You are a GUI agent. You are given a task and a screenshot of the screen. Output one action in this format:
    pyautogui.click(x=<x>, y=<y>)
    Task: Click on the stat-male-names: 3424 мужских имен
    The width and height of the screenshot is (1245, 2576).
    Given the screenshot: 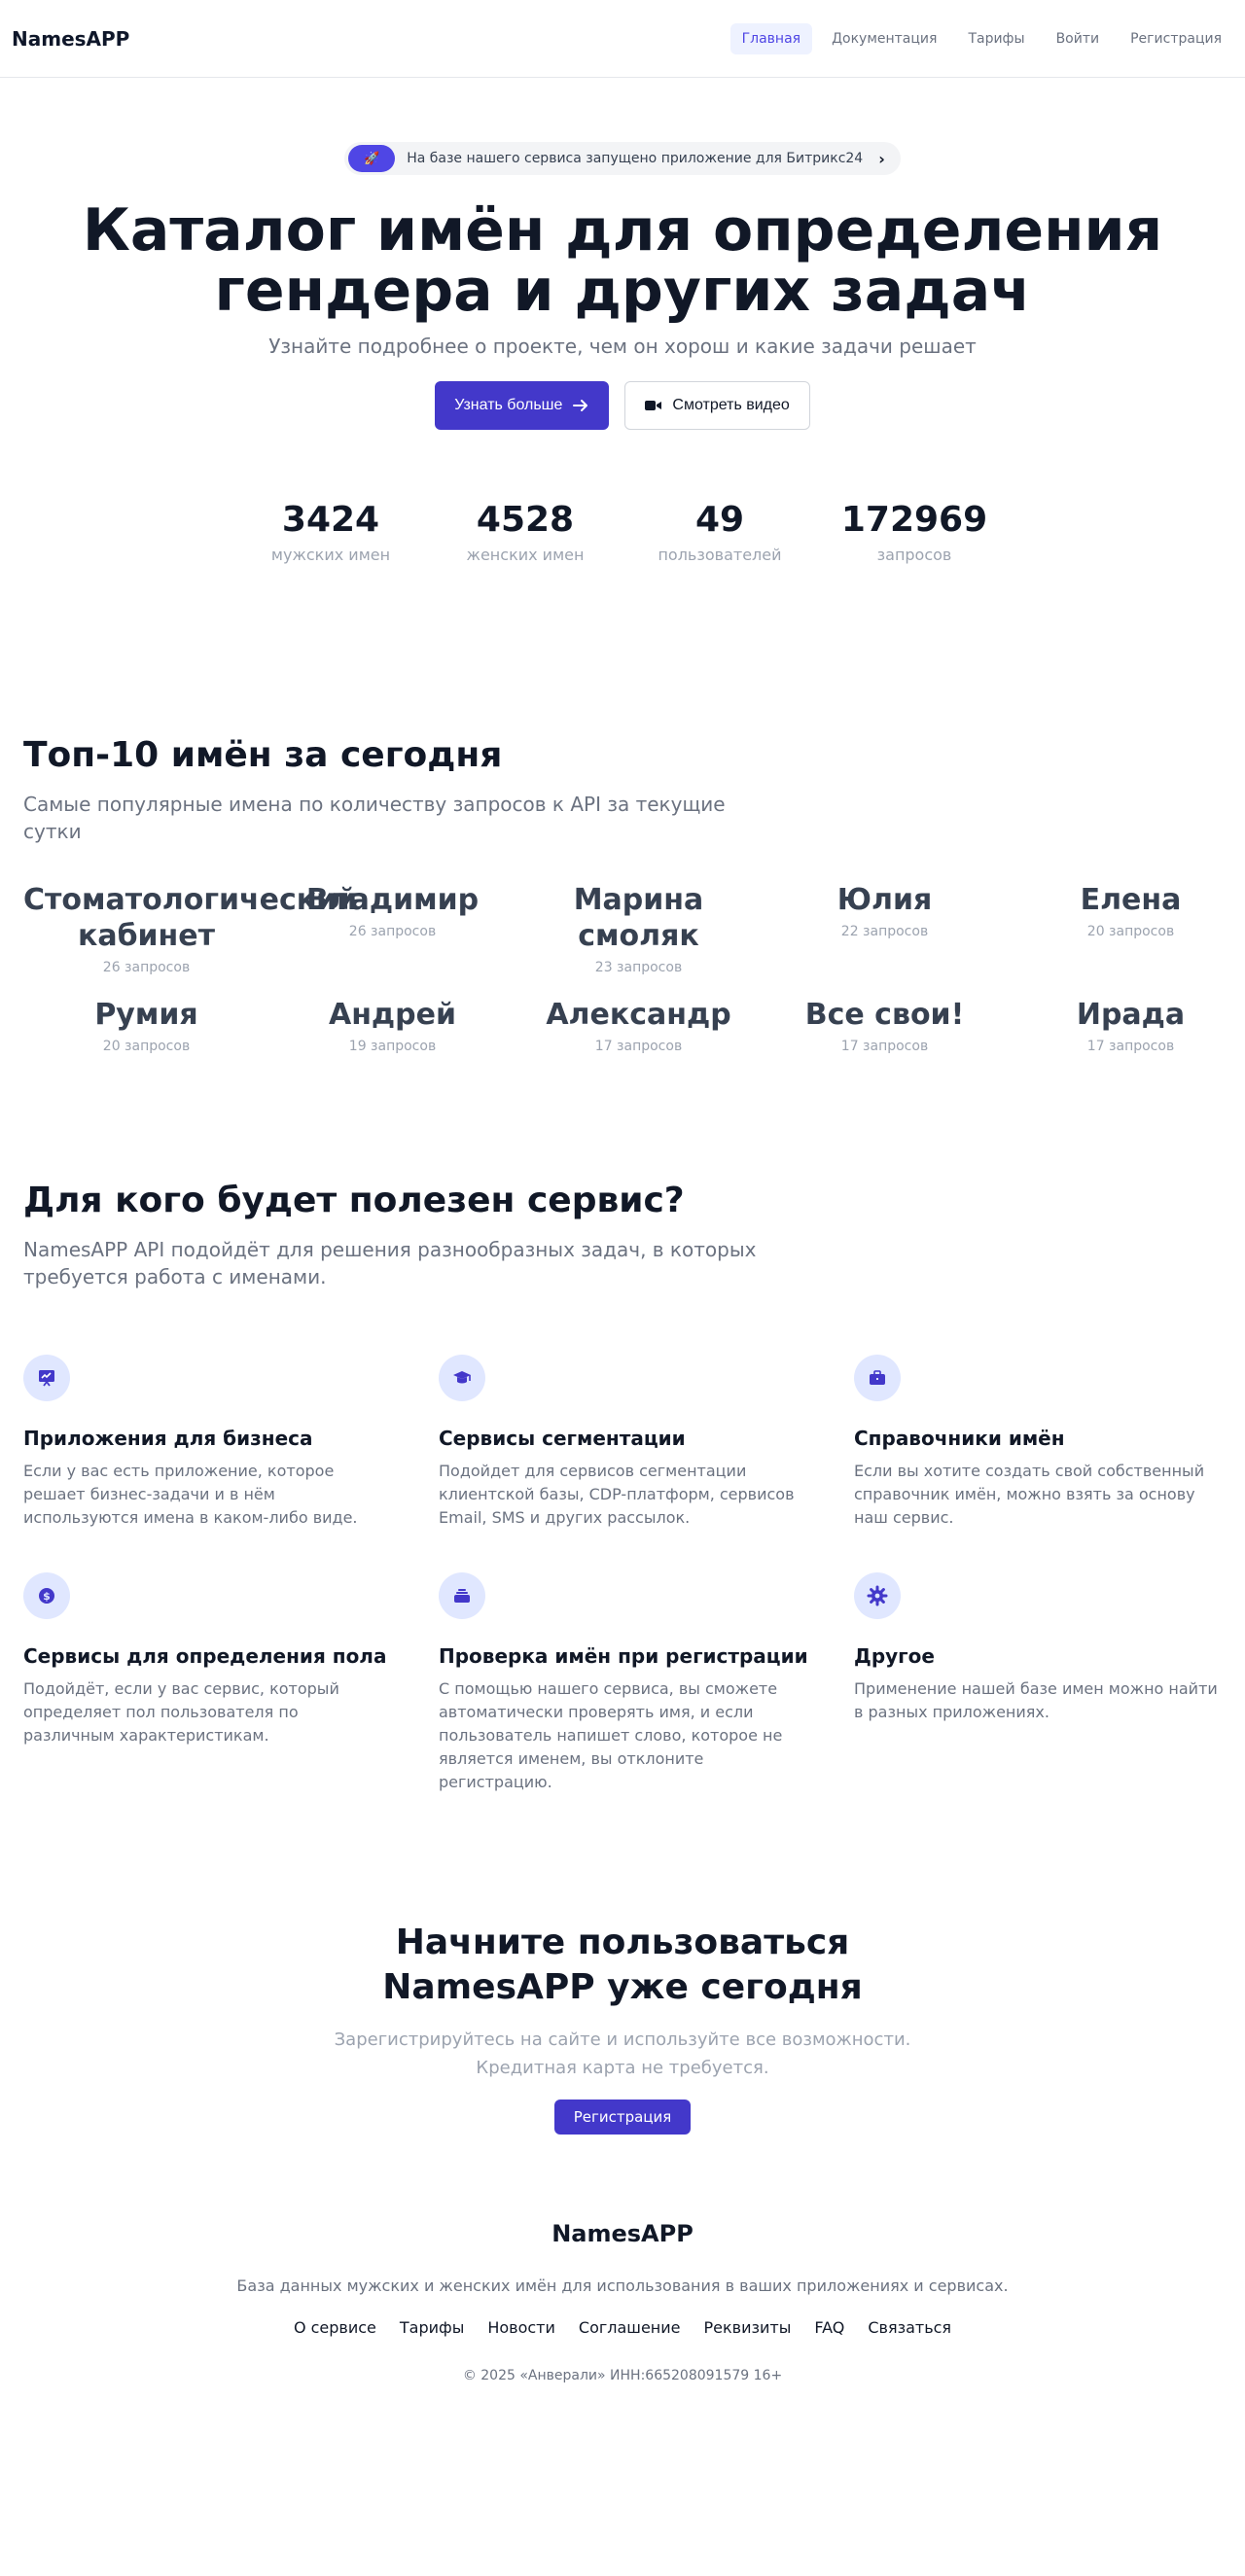 What is the action you would take?
    pyautogui.click(x=330, y=532)
    